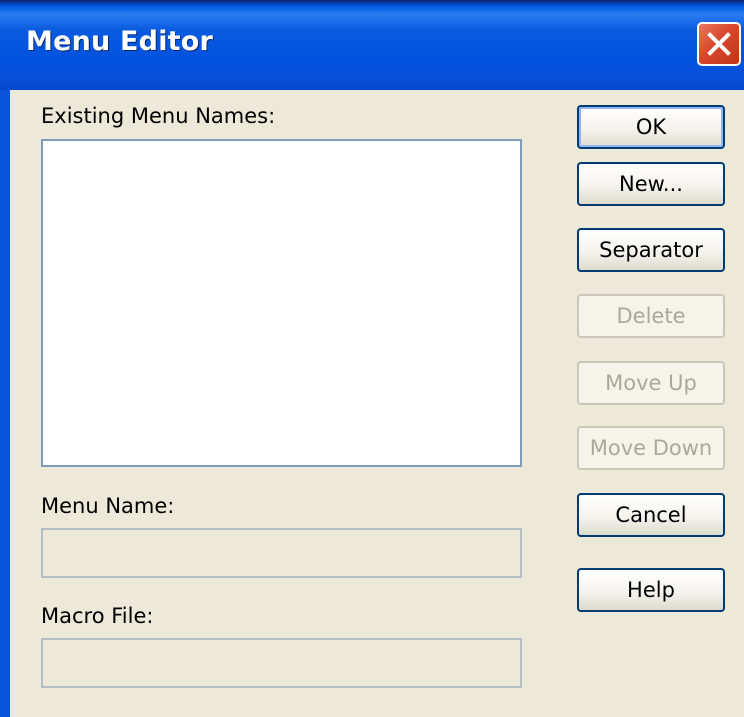 Image resolution: width=744 pixels, height=717 pixels. What do you see at coordinates (651, 515) in the screenshot?
I see `cancel-button: Cancel` at bounding box center [651, 515].